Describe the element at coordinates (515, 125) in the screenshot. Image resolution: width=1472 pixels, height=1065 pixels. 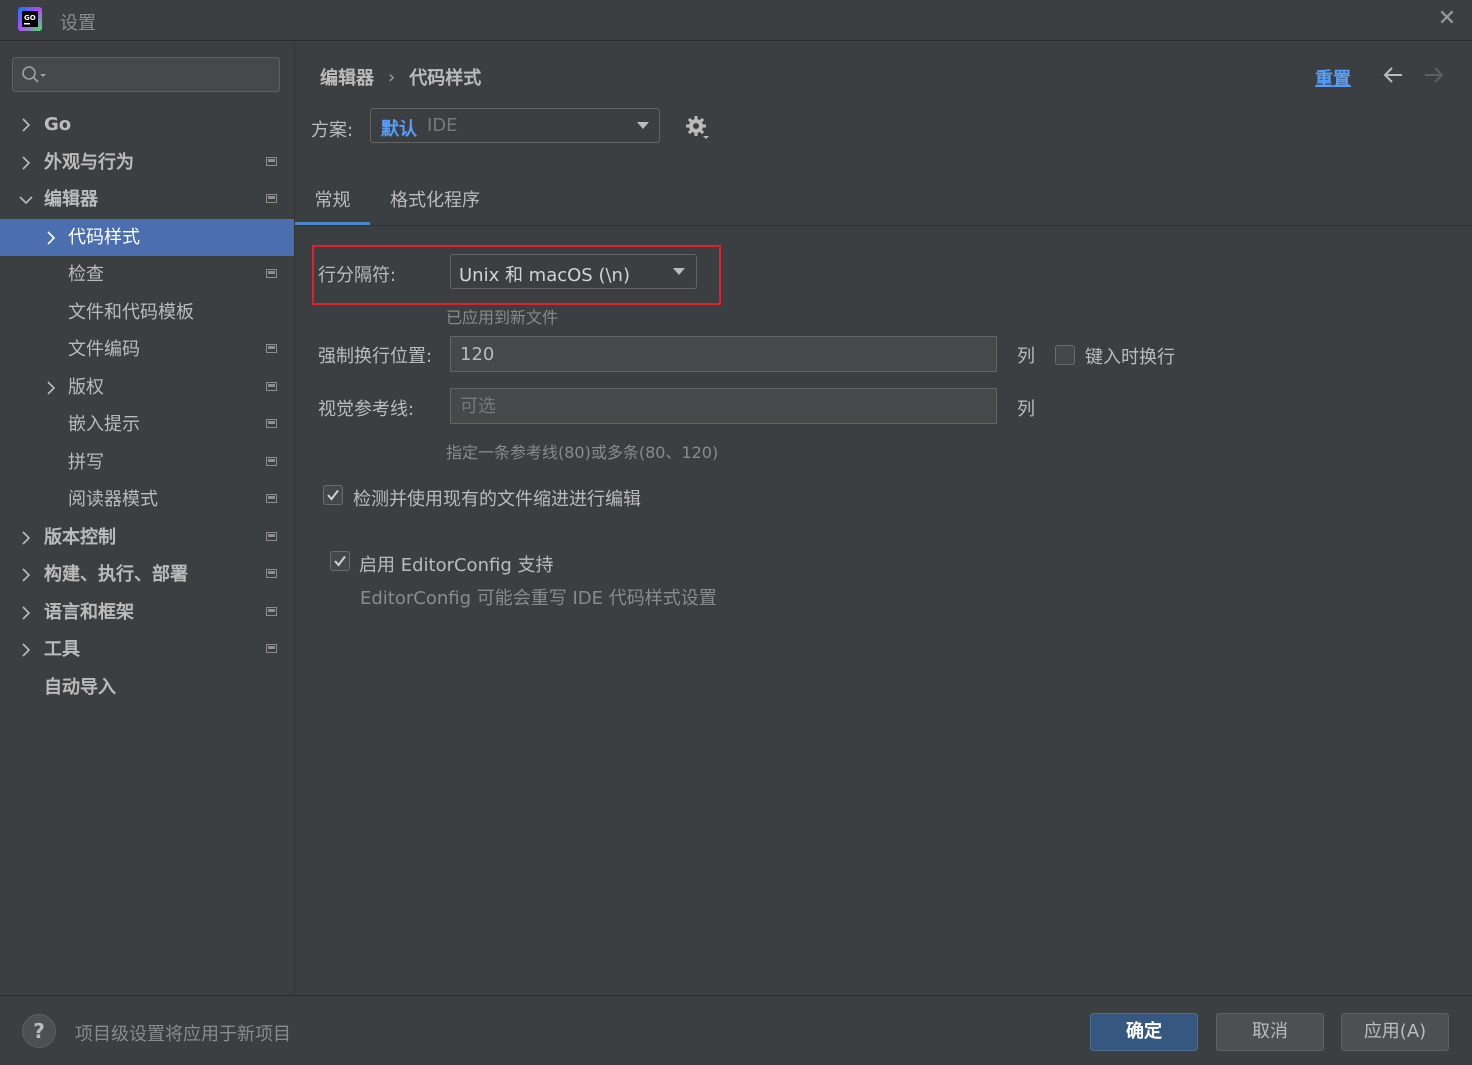
I see `scheme-dropdown: 默认 IDE` at that location.